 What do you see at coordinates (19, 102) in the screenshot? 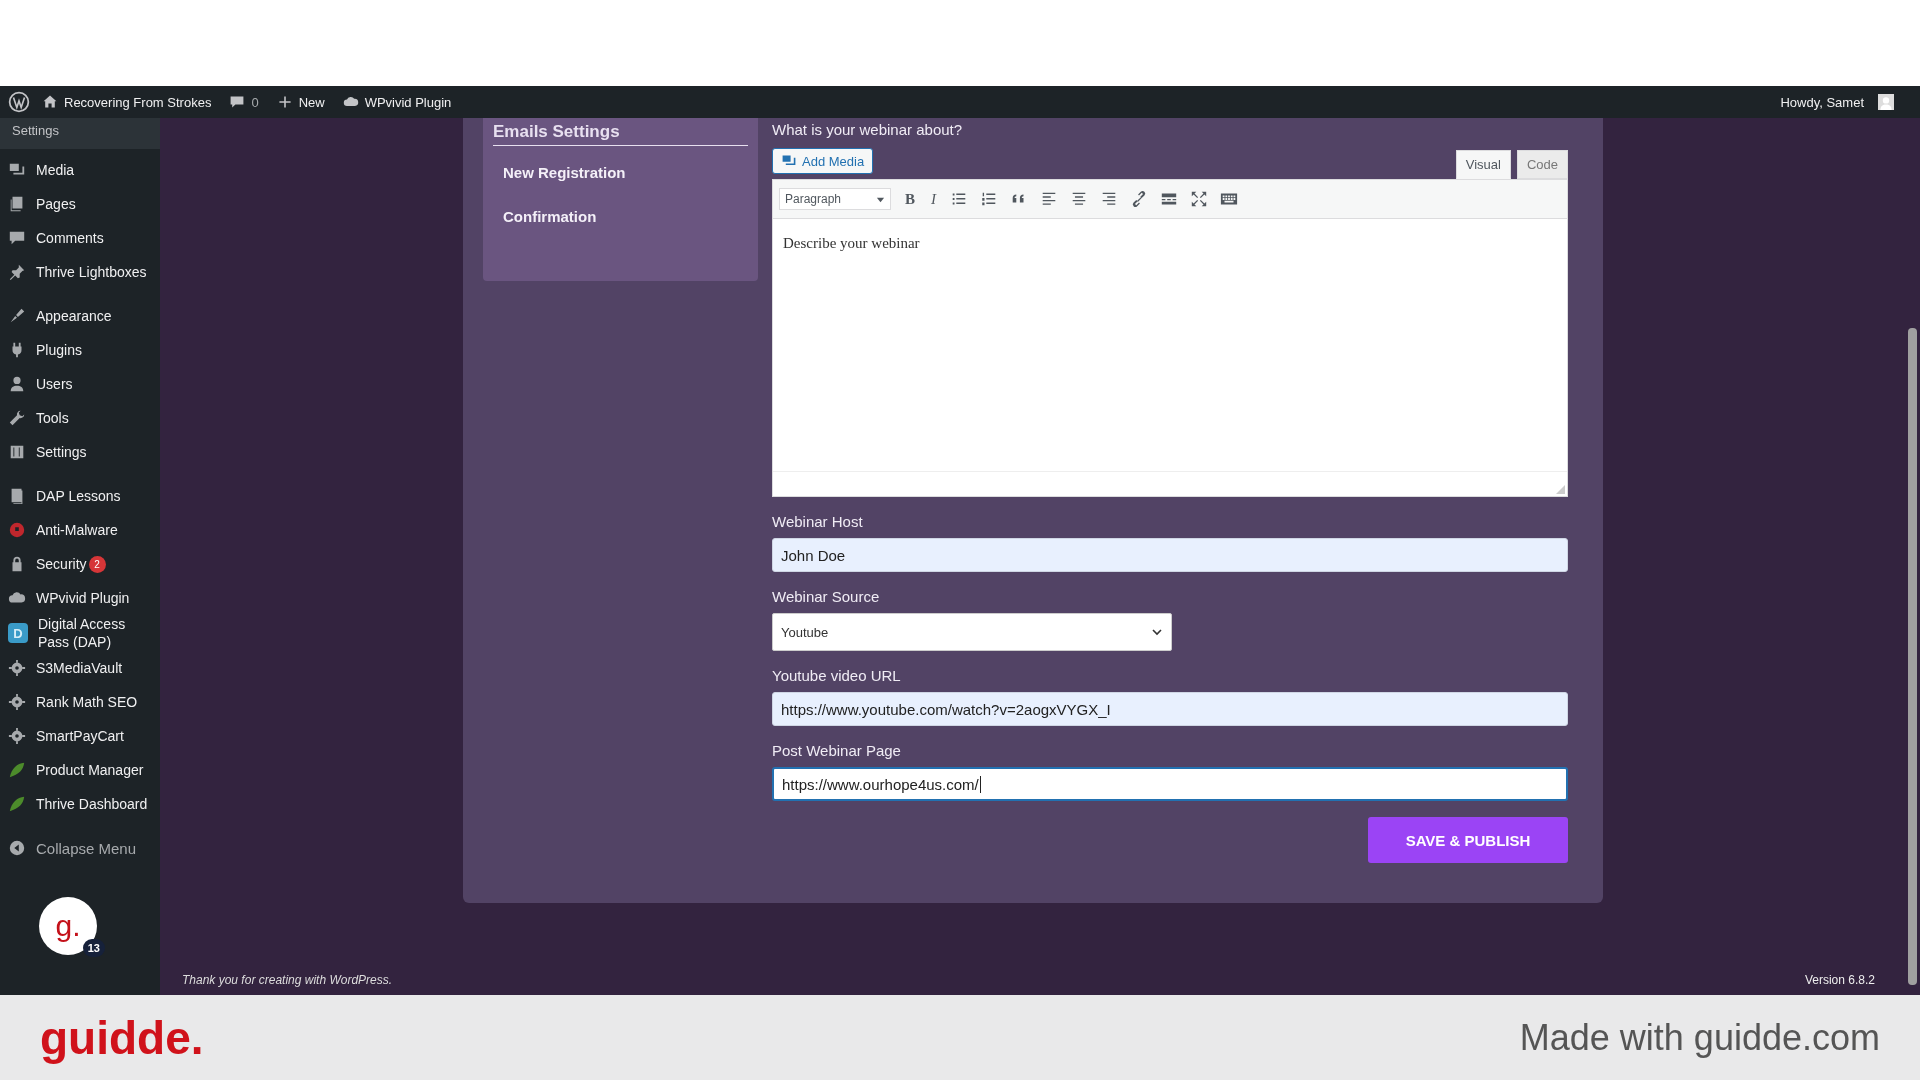
I see `wordpress-logo-icon` at bounding box center [19, 102].